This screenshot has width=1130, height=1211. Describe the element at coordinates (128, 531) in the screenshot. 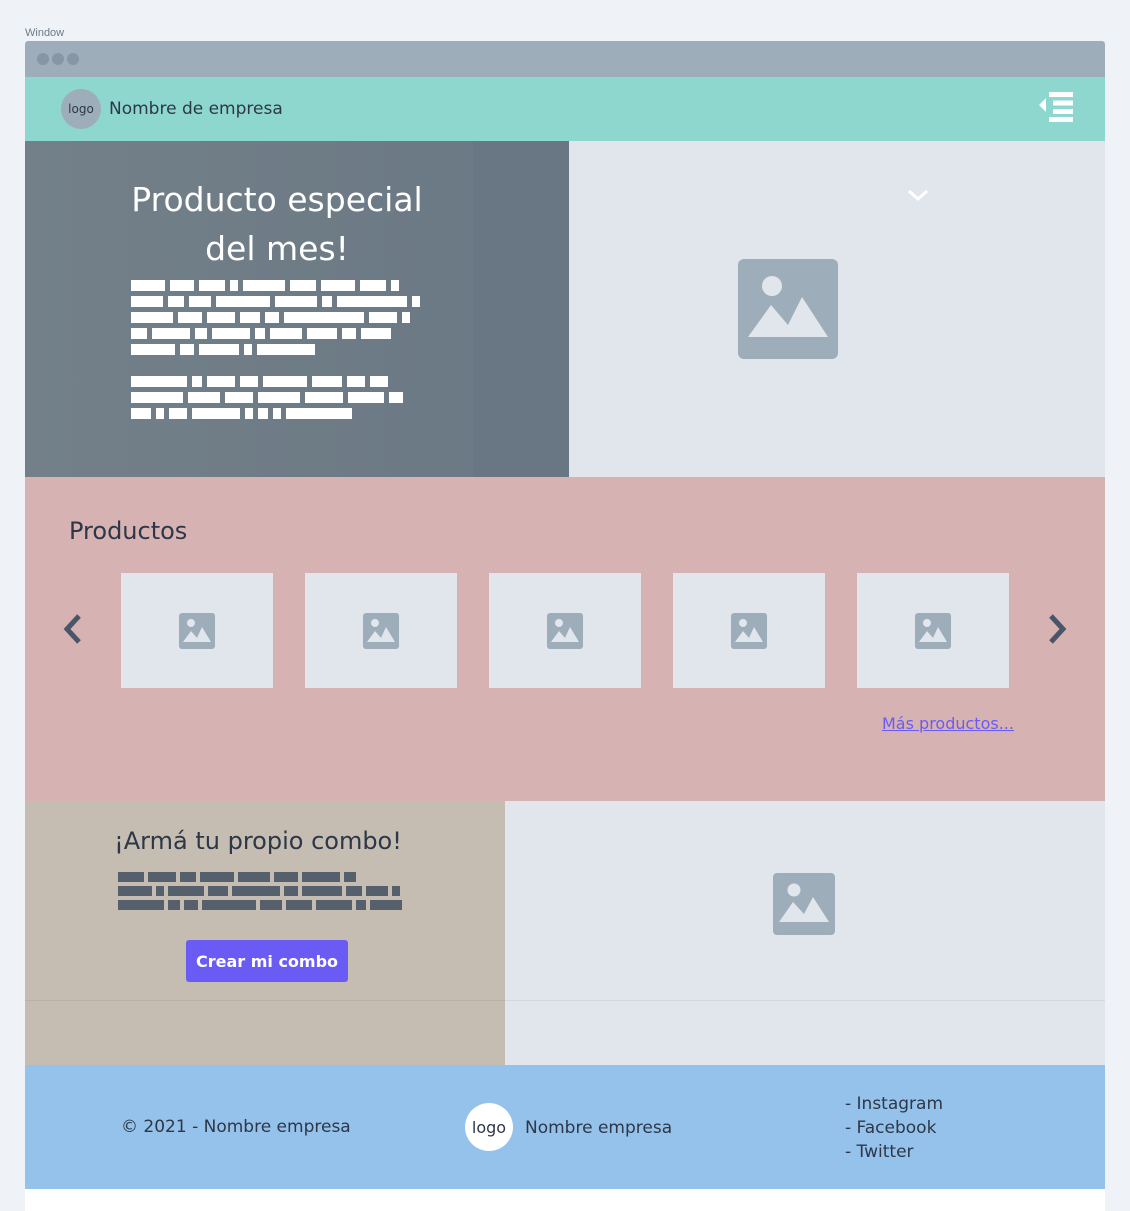

I see `products-title: Productos` at that location.